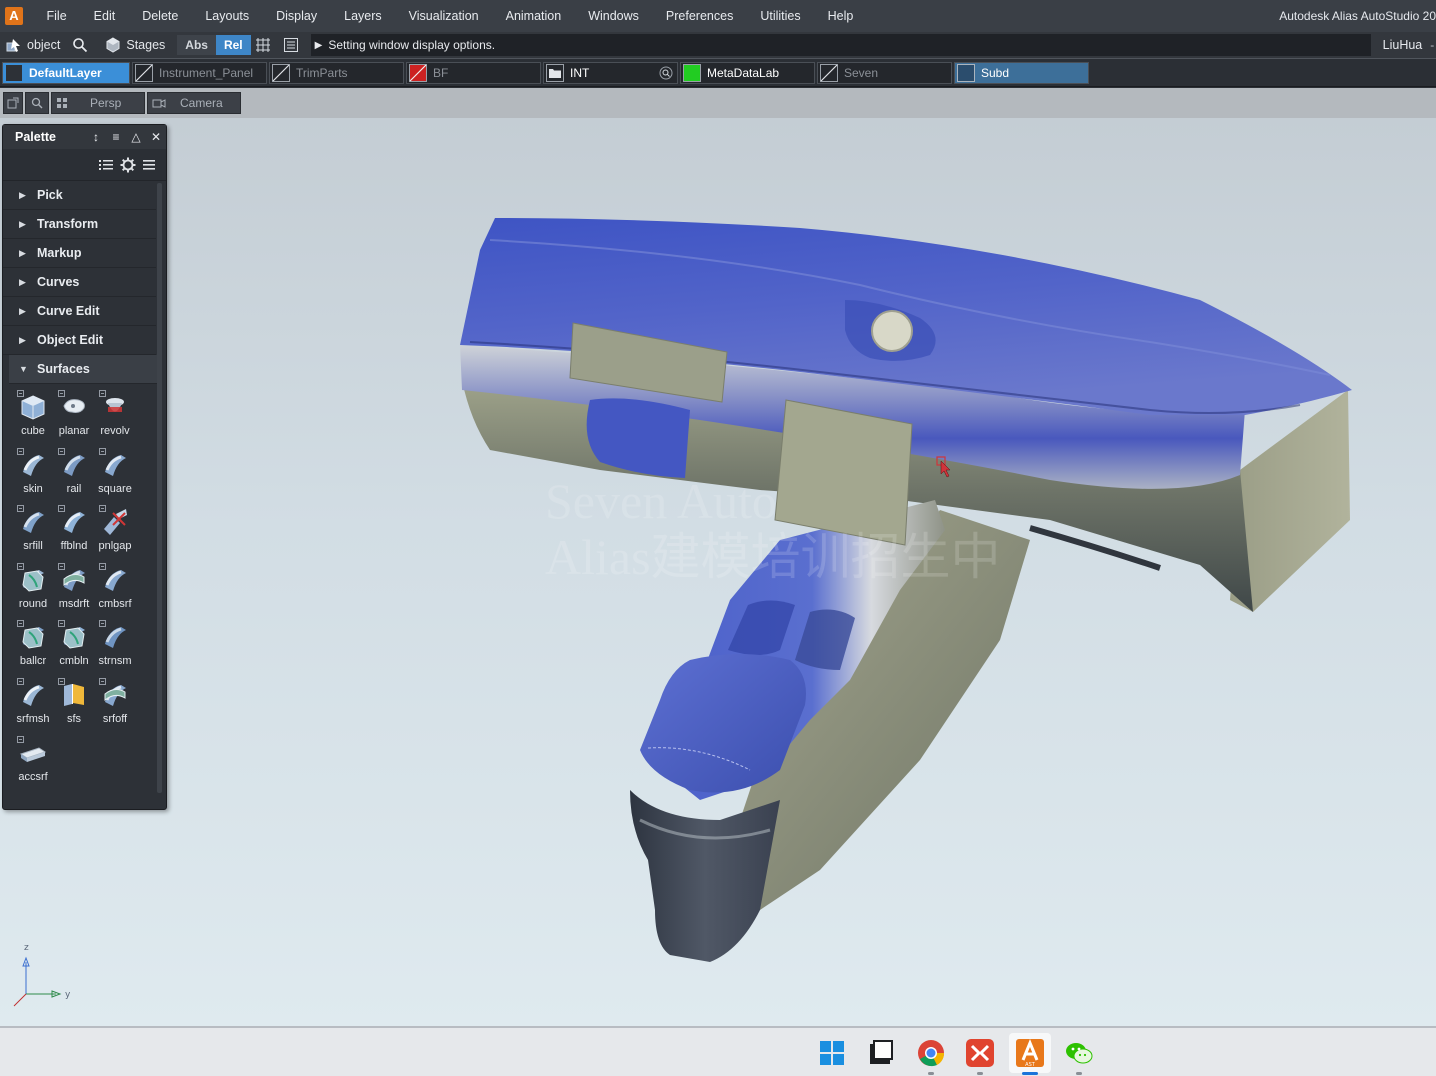 The image size is (1436, 1076). What do you see at coordinates (82, 45) in the screenshot?
I see `search-button` at bounding box center [82, 45].